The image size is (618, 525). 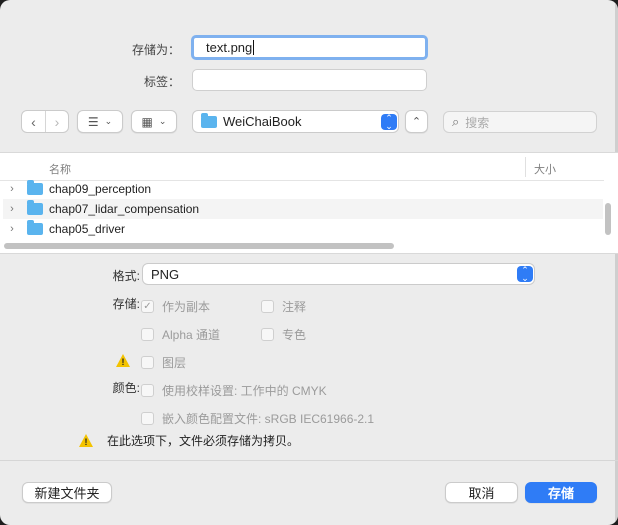 I want to click on as-copy-checkbox: ✓ 作为副本, so click(x=175, y=306).